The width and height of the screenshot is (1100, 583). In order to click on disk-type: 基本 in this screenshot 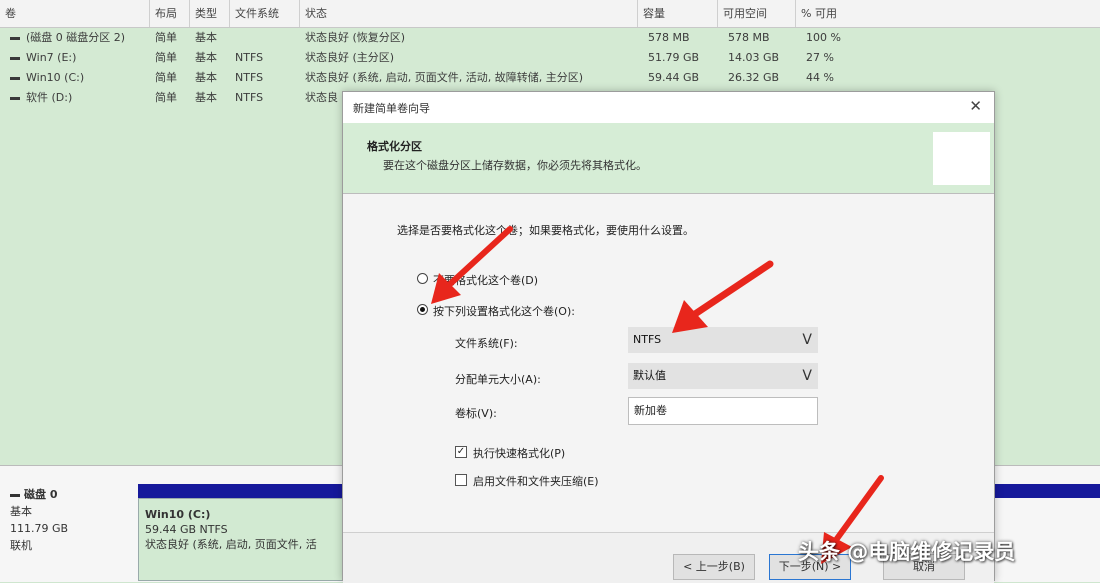, I will do `click(21, 511)`.